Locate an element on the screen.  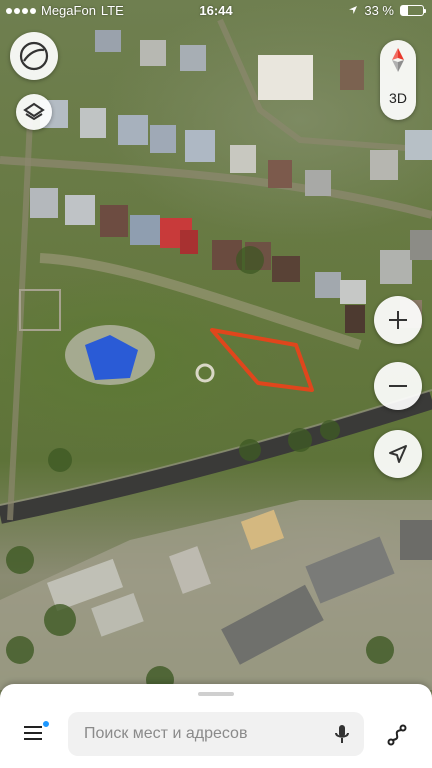
bottom-search-panel: Поиск мест и адресов is located at coordinates (216, 726).